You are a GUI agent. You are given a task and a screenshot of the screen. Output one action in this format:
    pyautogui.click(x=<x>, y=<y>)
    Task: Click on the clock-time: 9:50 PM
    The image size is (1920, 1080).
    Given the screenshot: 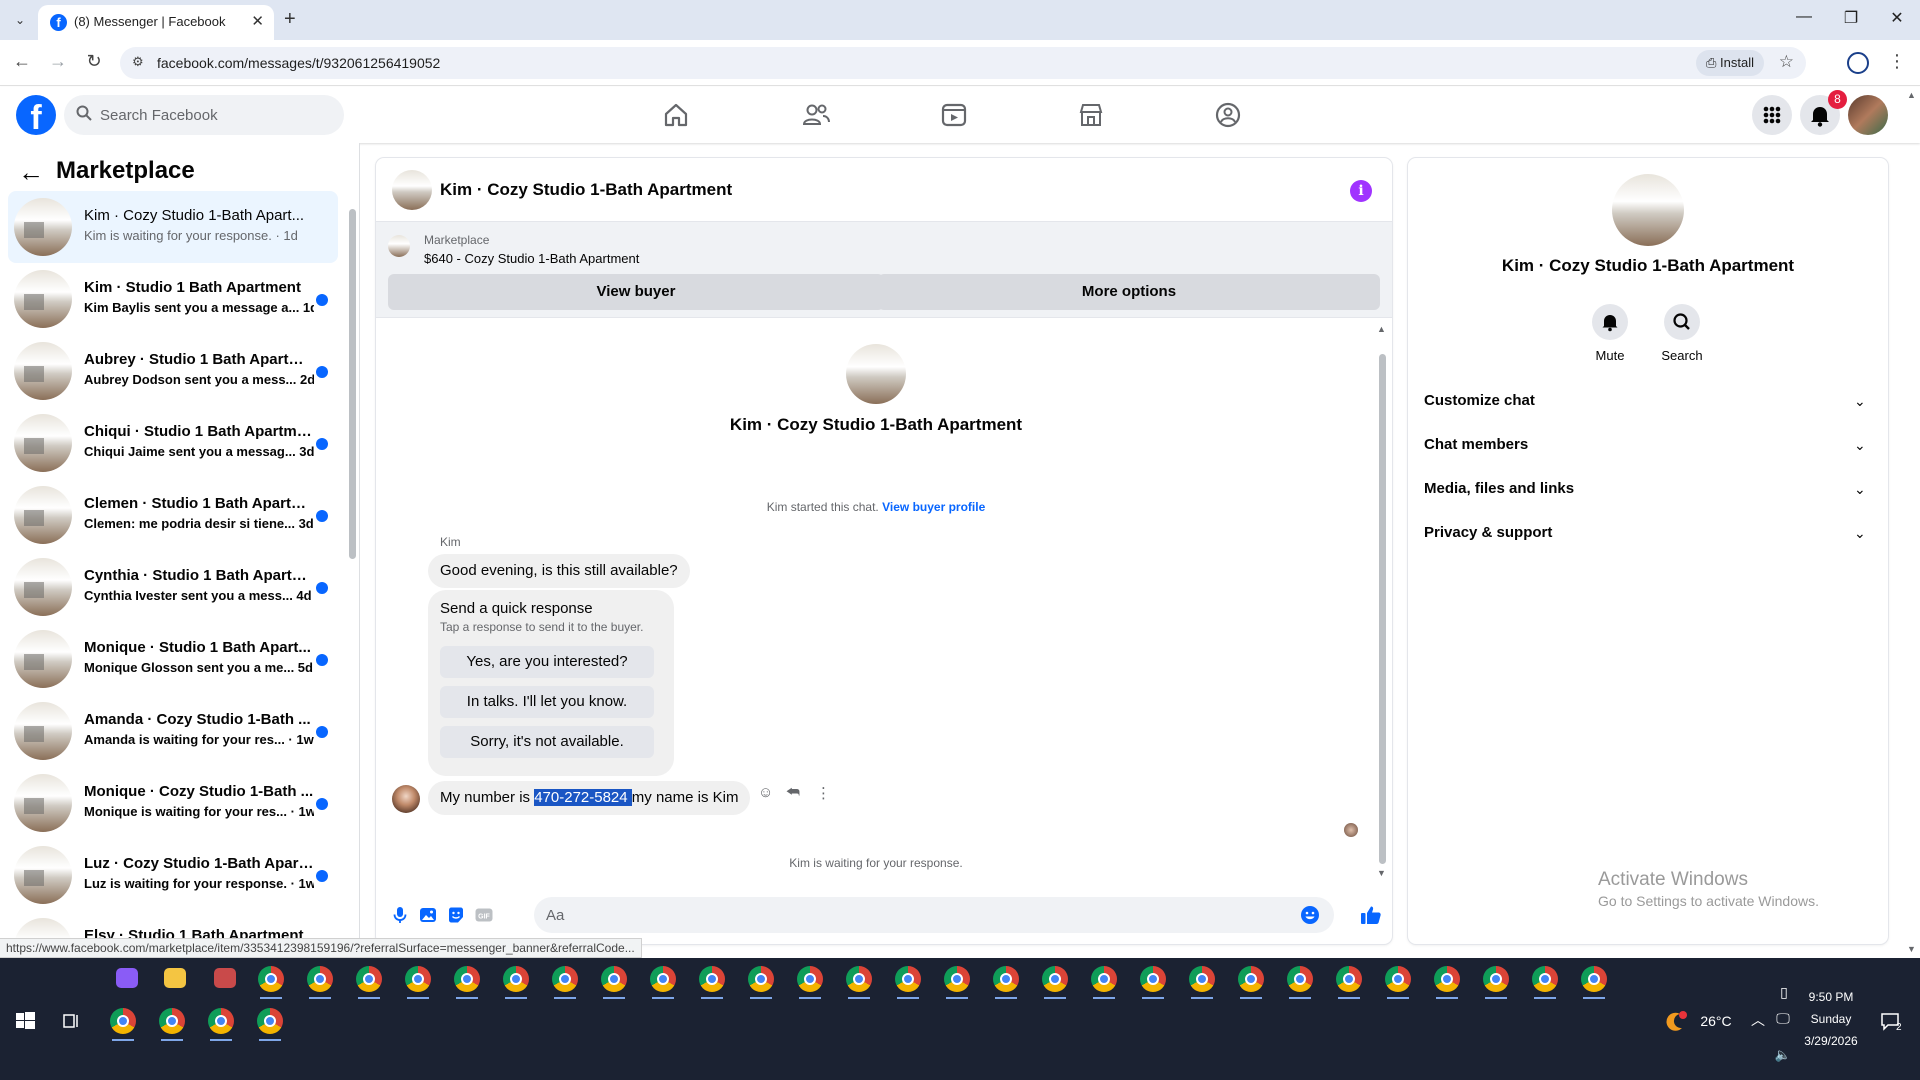 What is the action you would take?
    pyautogui.click(x=1831, y=997)
    